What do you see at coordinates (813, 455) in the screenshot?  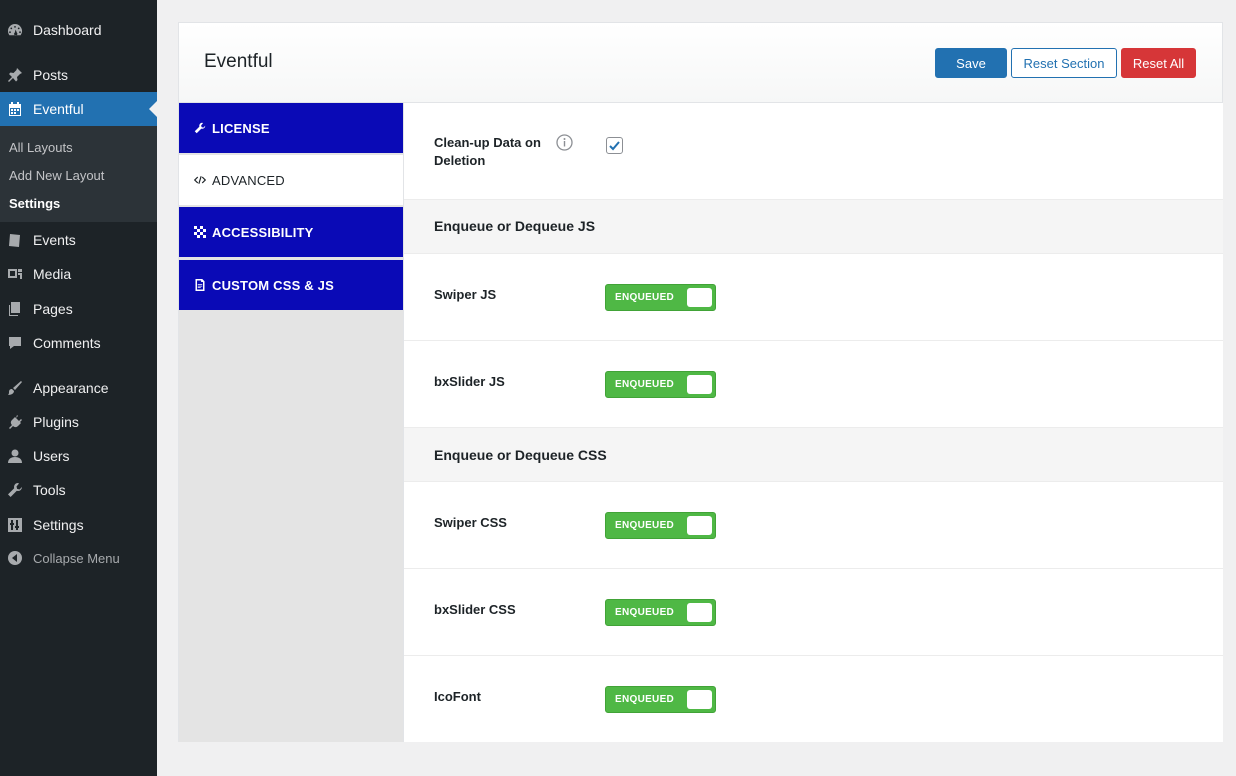 I see `css-section-heading: Enqueue or Dequeue CSS` at bounding box center [813, 455].